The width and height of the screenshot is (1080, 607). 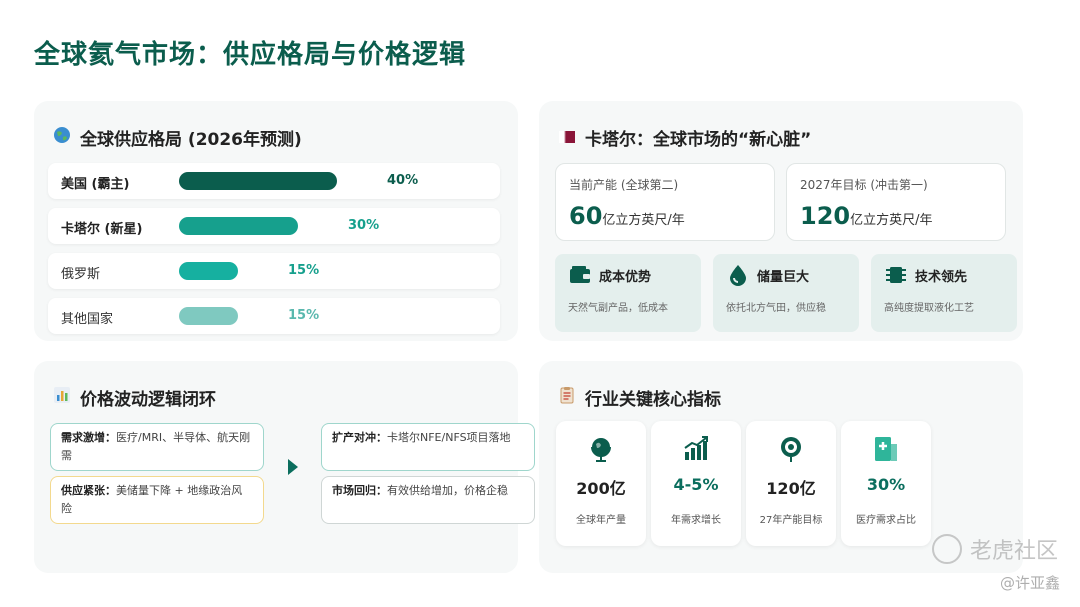 What do you see at coordinates (696, 520) in the screenshot?
I see `kpi-label: 年需求增长` at bounding box center [696, 520].